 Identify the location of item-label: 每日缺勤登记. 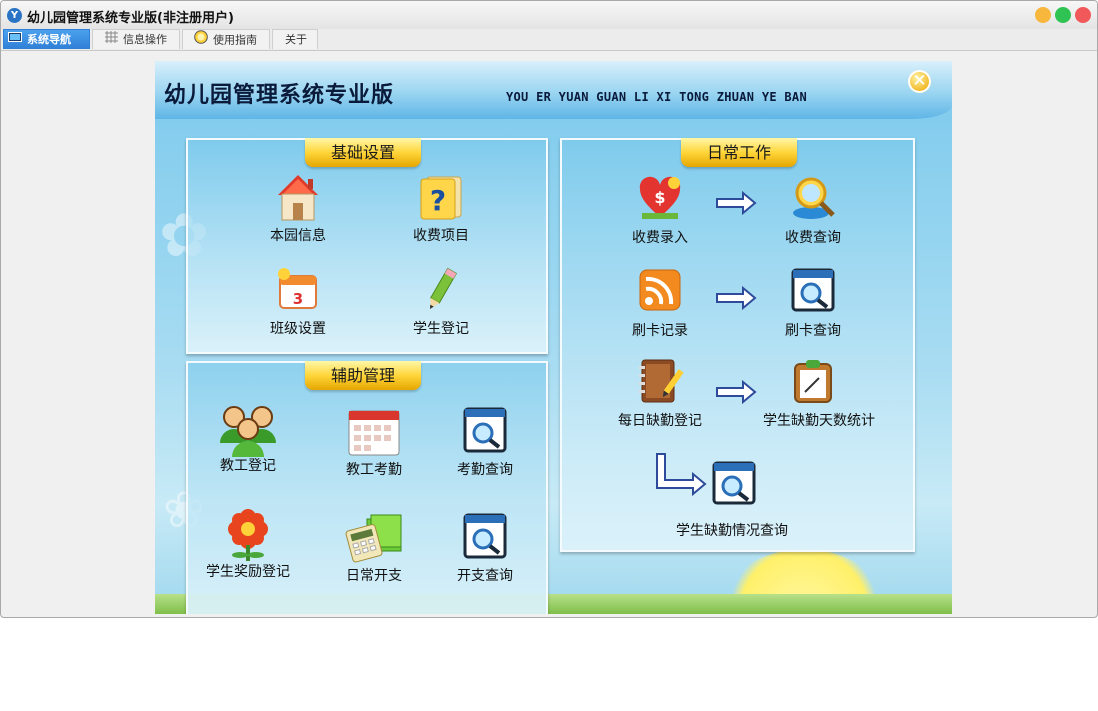
(660, 421).